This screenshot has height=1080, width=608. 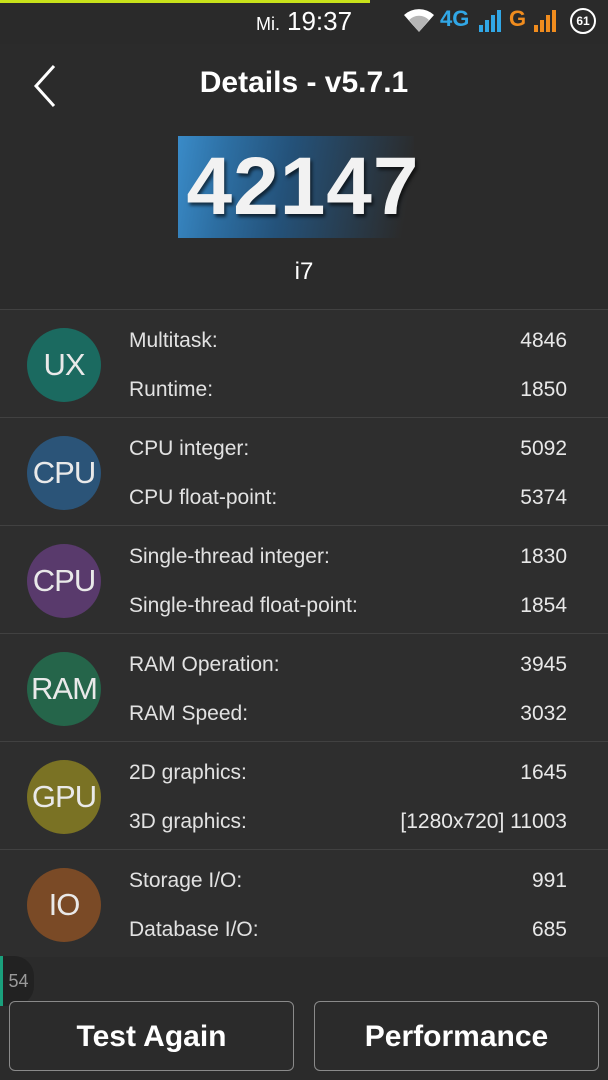 I want to click on status-time: 19:37, so click(x=320, y=21).